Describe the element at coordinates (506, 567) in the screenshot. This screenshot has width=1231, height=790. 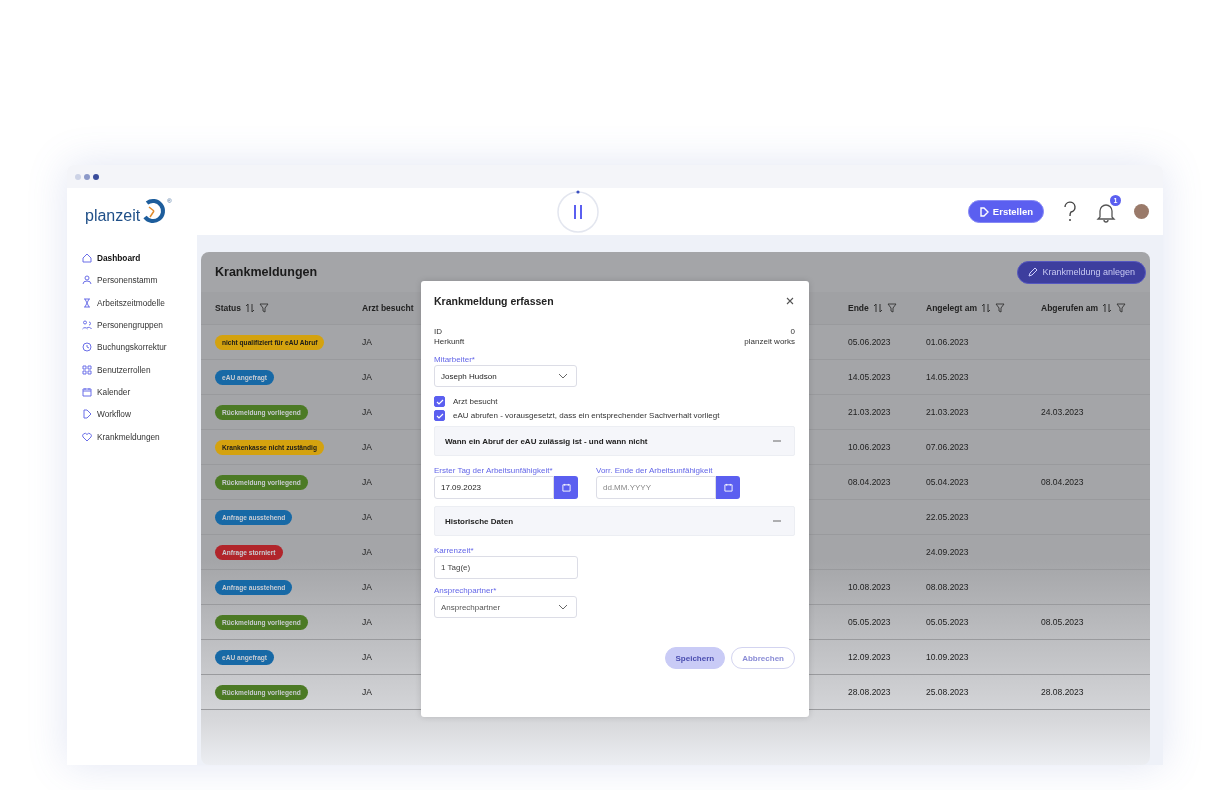
I see `waiting-period-input: 1 Tag(e)` at that location.